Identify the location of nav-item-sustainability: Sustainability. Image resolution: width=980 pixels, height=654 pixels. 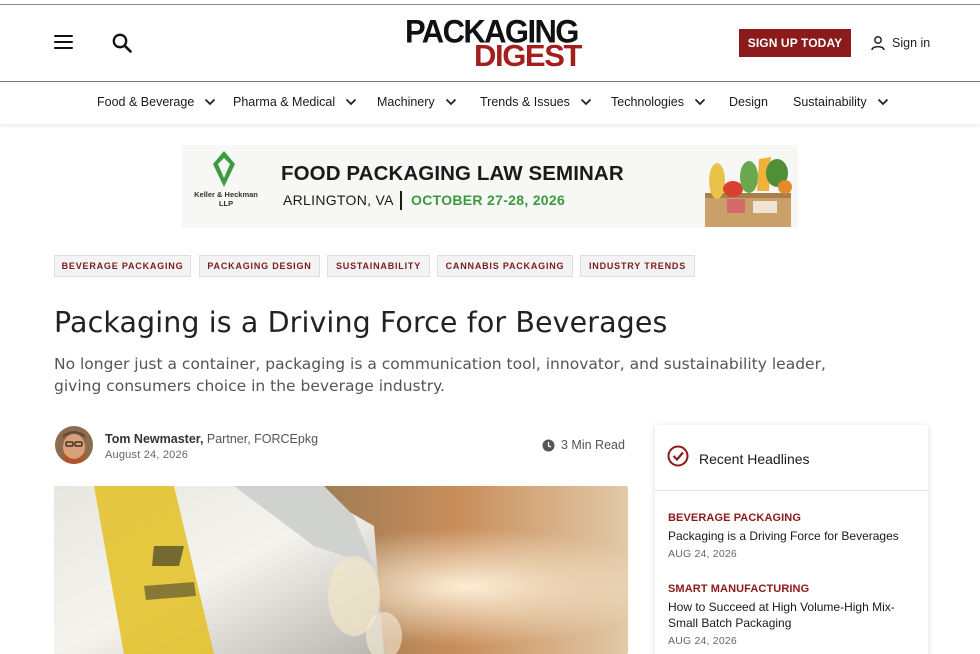
(841, 102).